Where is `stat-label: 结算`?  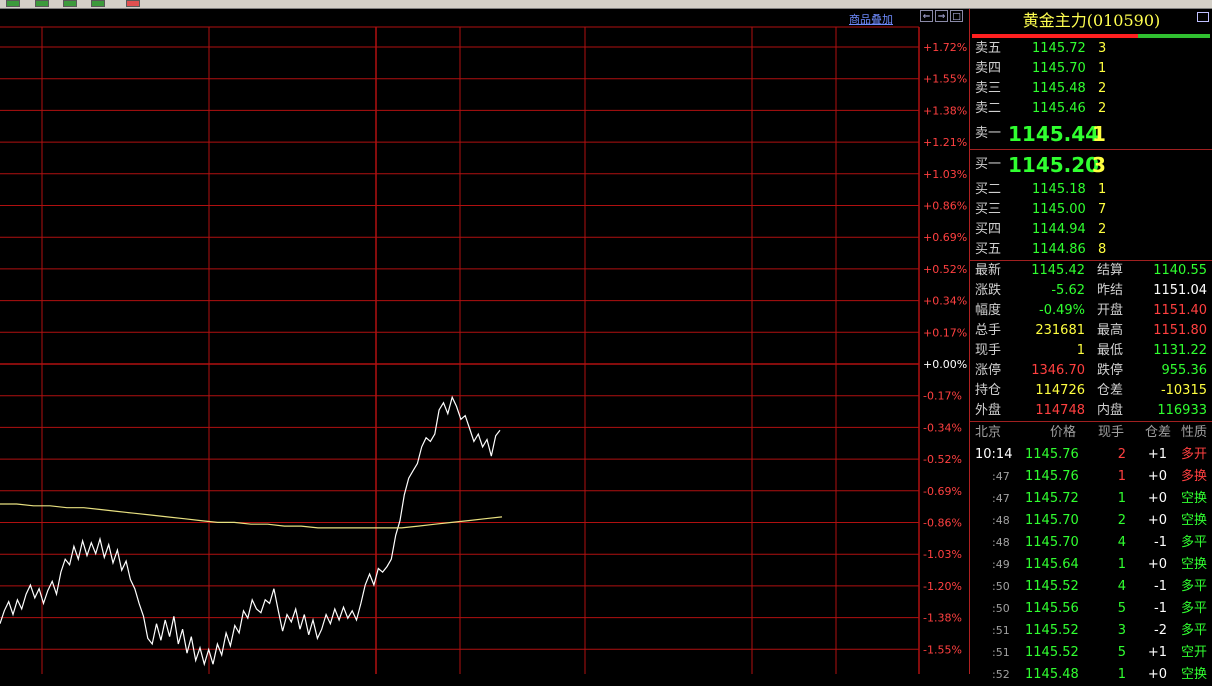
stat-label: 结算 is located at coordinates (1110, 270).